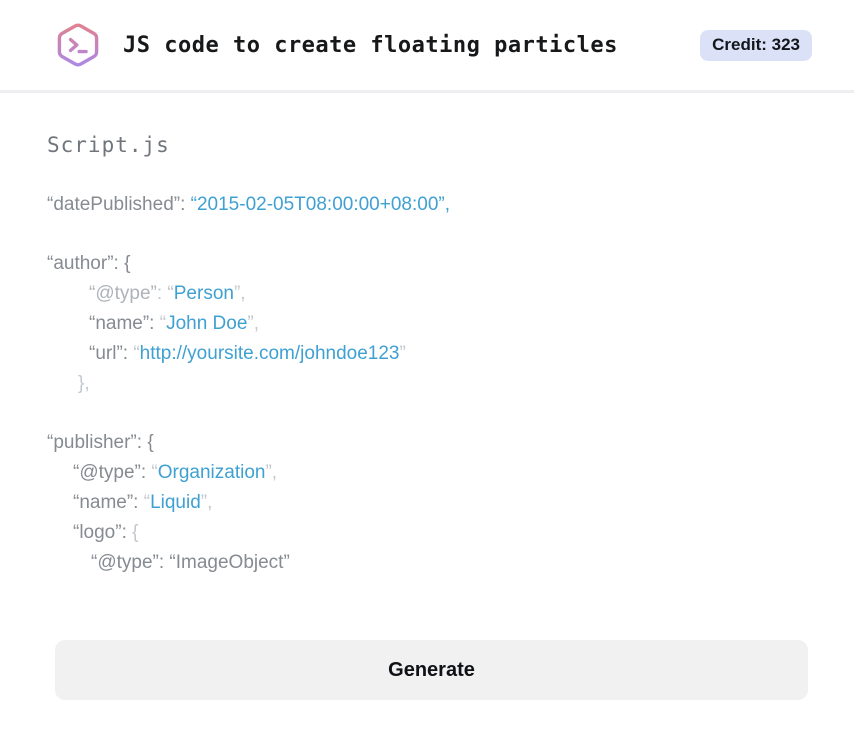 The width and height of the screenshot is (854, 748). I want to click on code-line: “@type”: “Organization”,, so click(427, 473).